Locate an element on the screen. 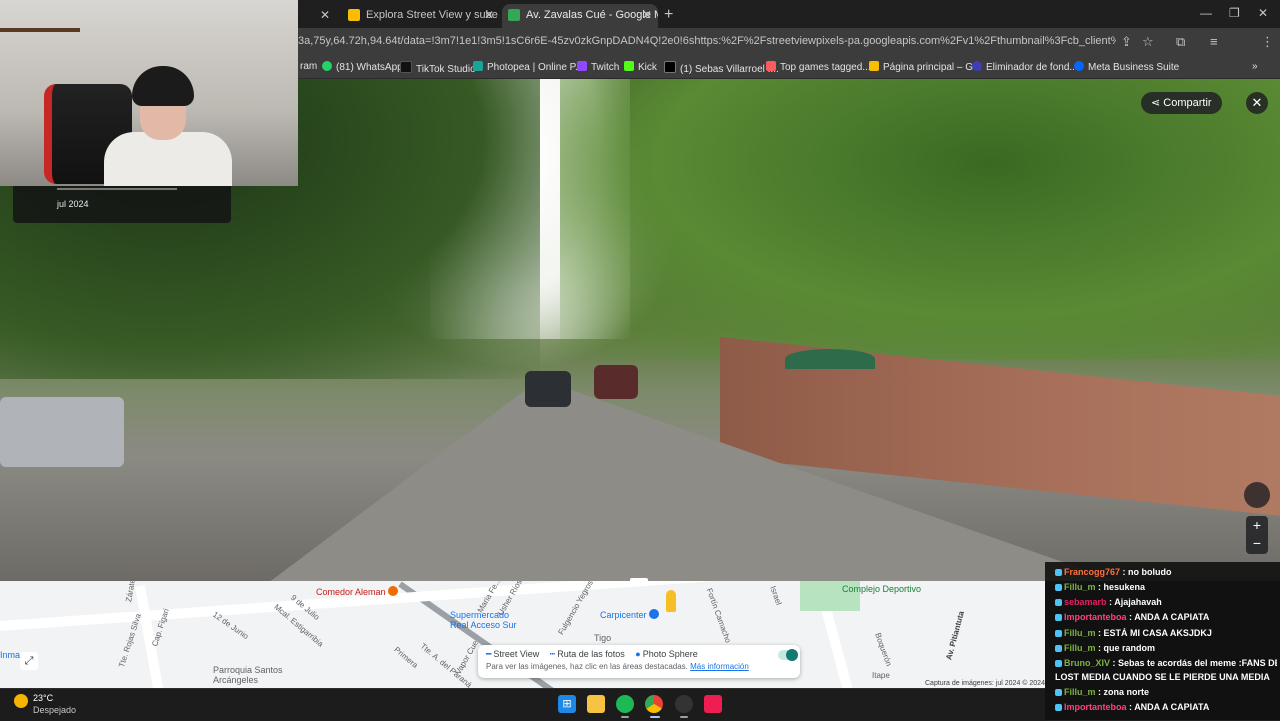  street-label: Primera is located at coordinates (406, 657).